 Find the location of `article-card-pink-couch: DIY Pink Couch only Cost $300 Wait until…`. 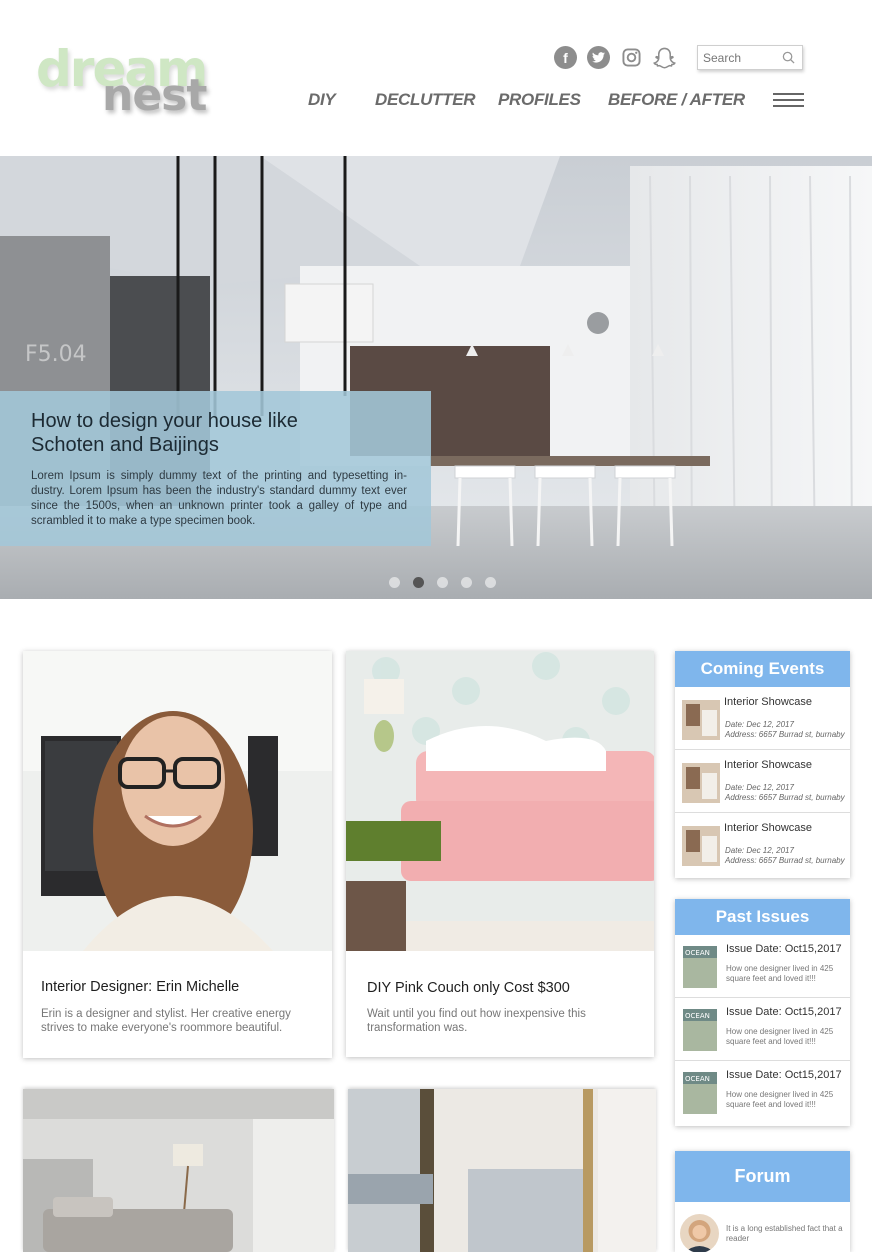

article-card-pink-couch: DIY Pink Couch only Cost $300 Wait until… is located at coordinates (500, 854).